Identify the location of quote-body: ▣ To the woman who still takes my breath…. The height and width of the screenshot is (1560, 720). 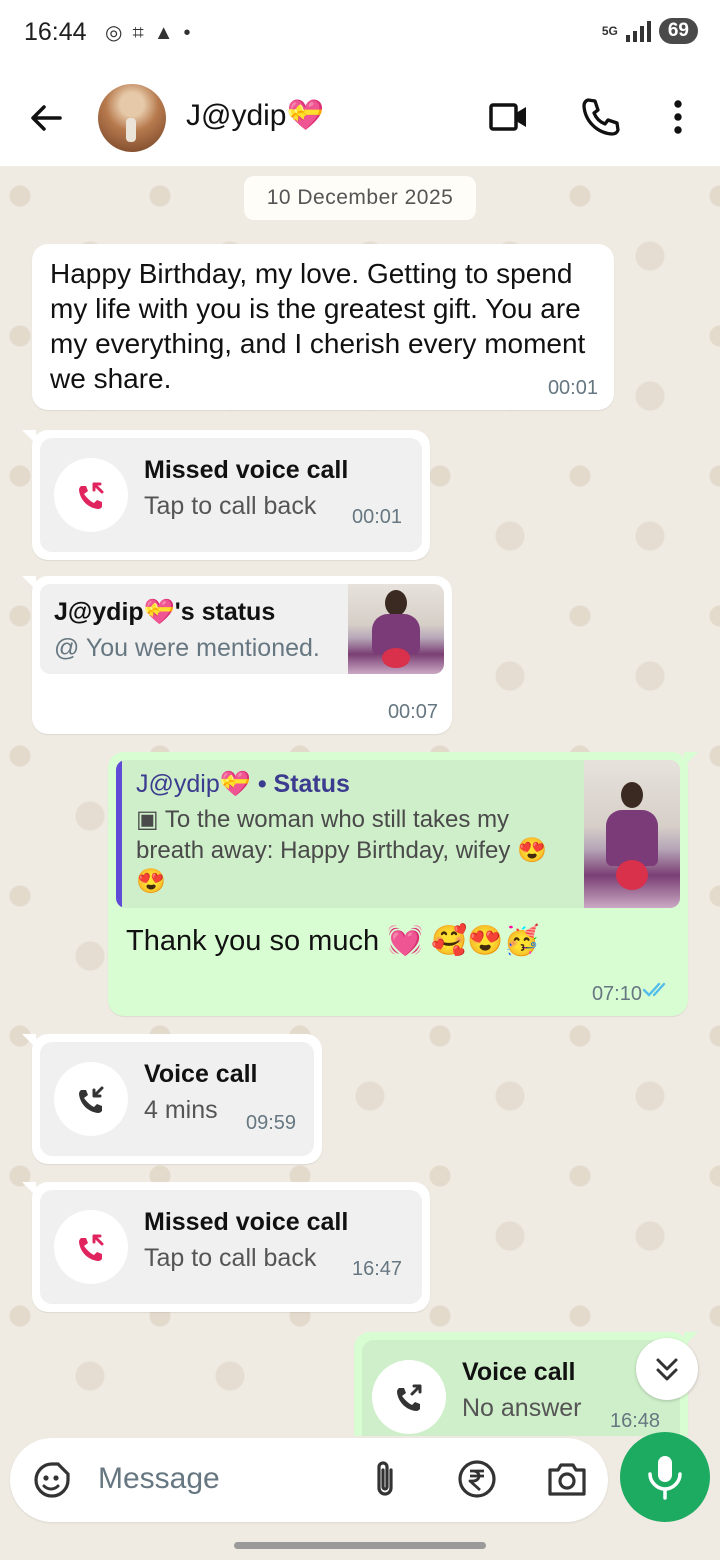
(351, 850).